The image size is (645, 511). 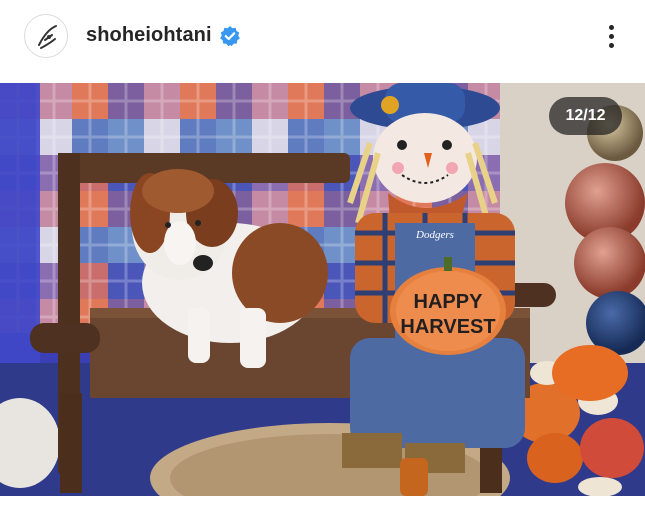 What do you see at coordinates (230, 36) in the screenshot?
I see `verified-badge-icon` at bounding box center [230, 36].